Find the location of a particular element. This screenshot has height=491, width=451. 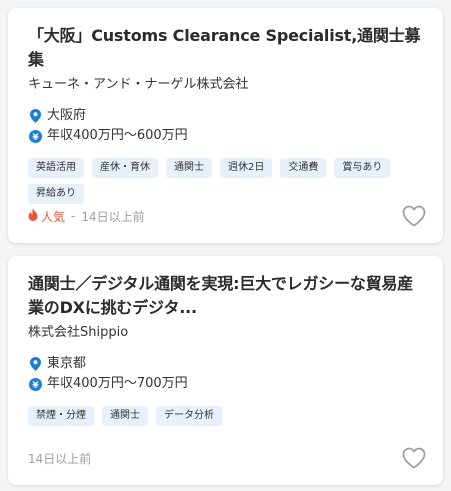

tag: 昇給あり is located at coordinates (56, 194).